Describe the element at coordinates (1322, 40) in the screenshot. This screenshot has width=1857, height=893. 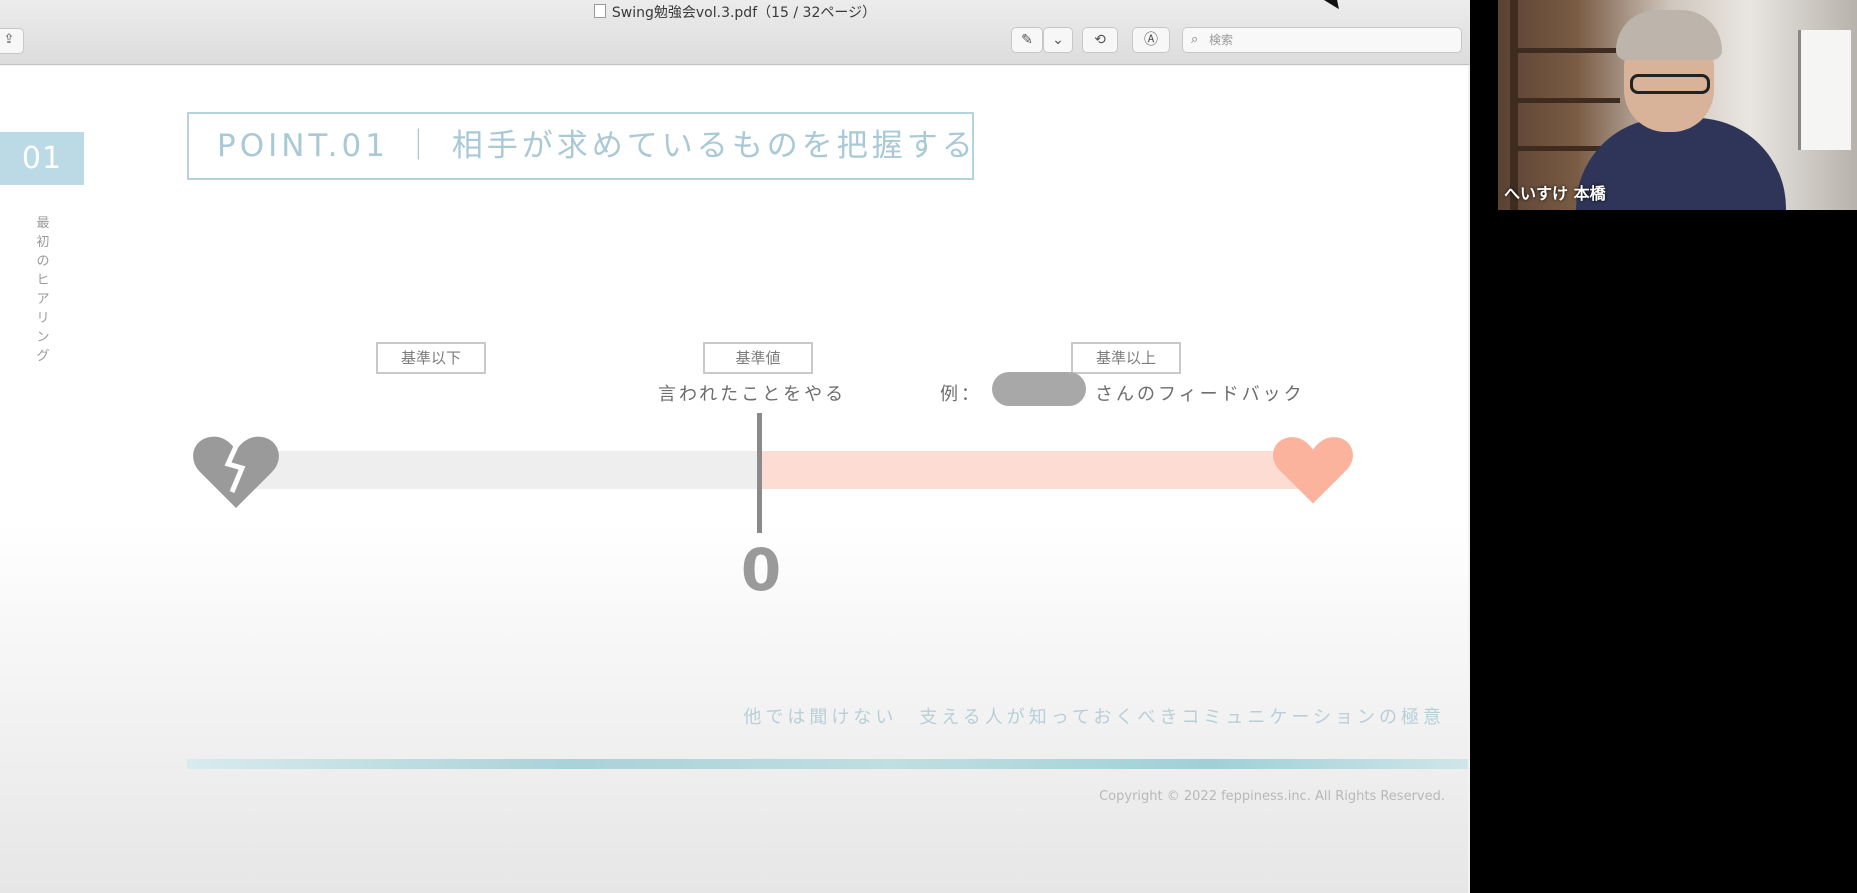
I see `search-input: ⌕ 検索` at that location.